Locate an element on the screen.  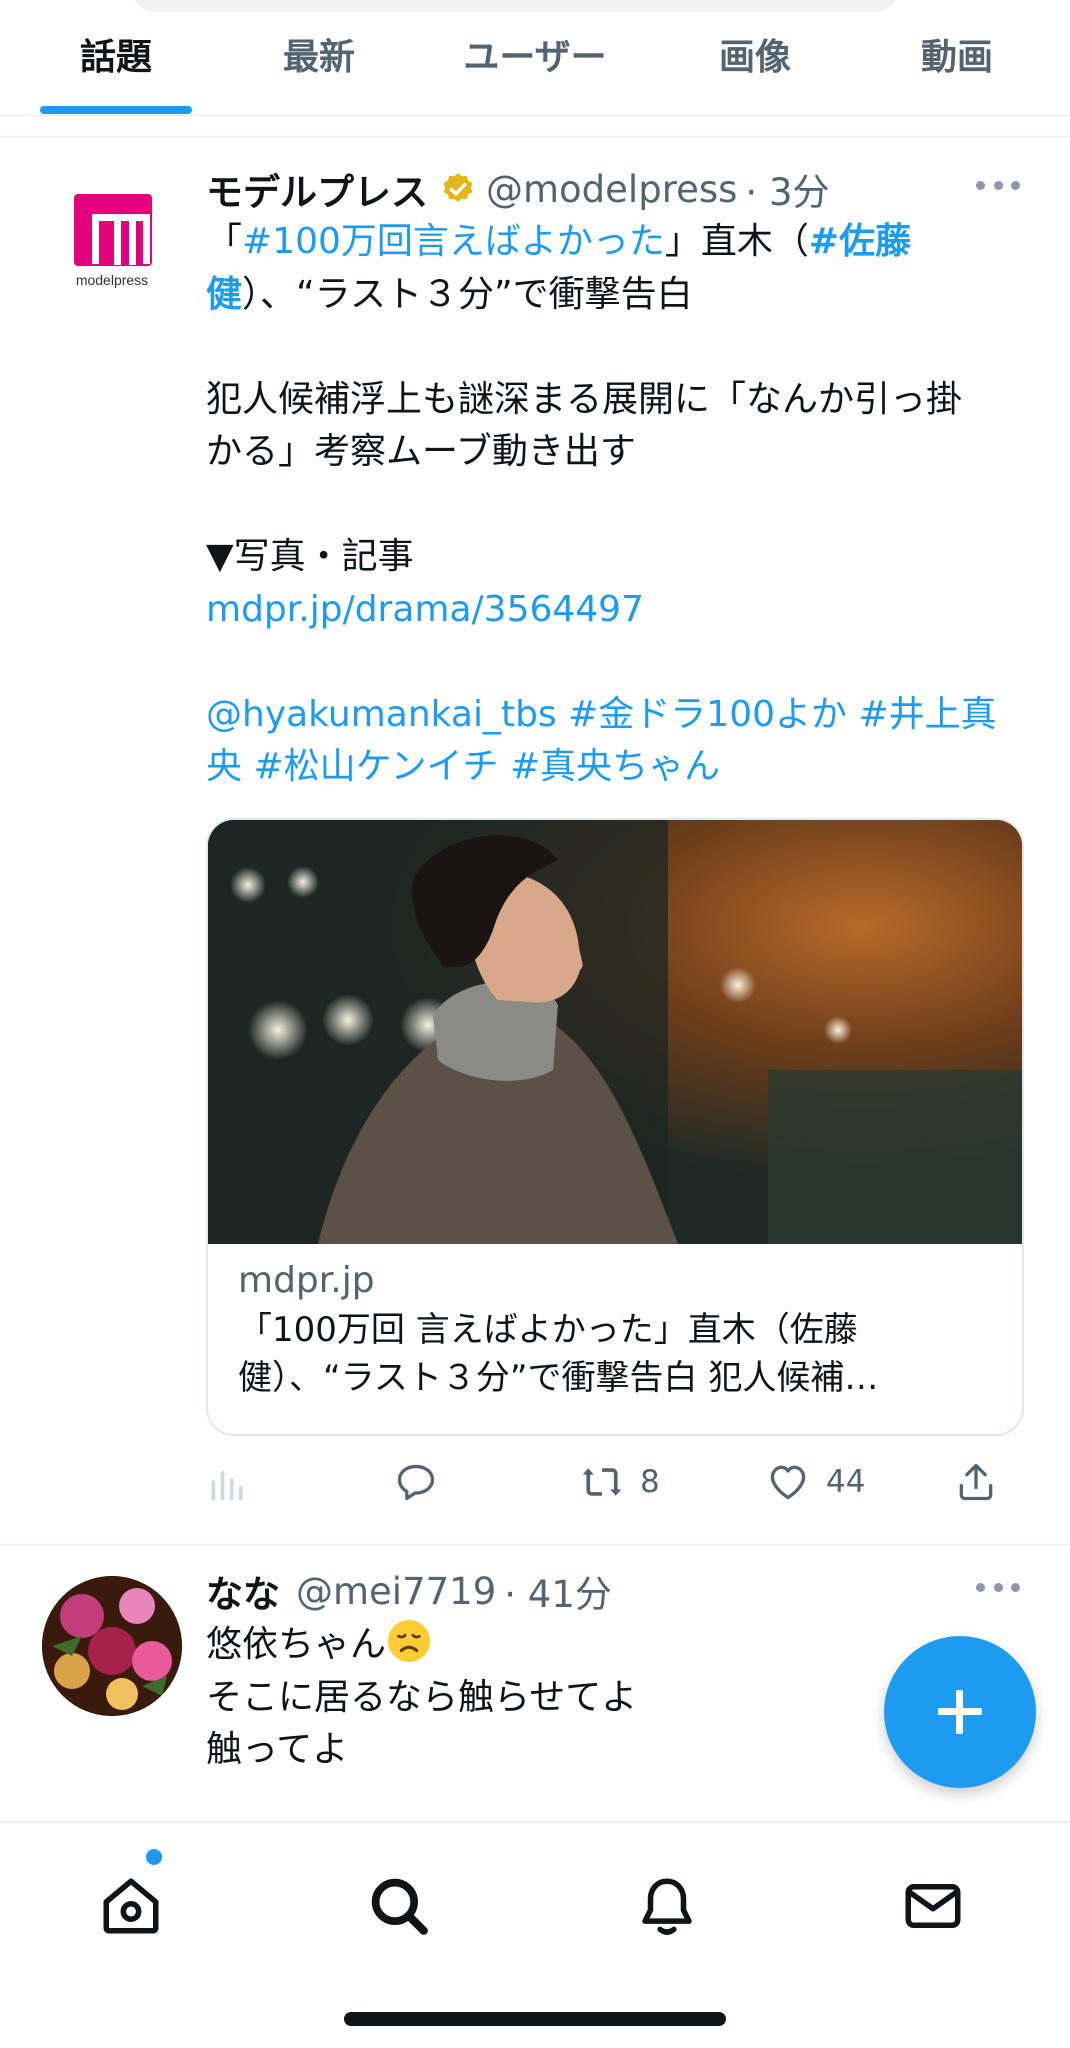
share-icon is located at coordinates (976, 1482).